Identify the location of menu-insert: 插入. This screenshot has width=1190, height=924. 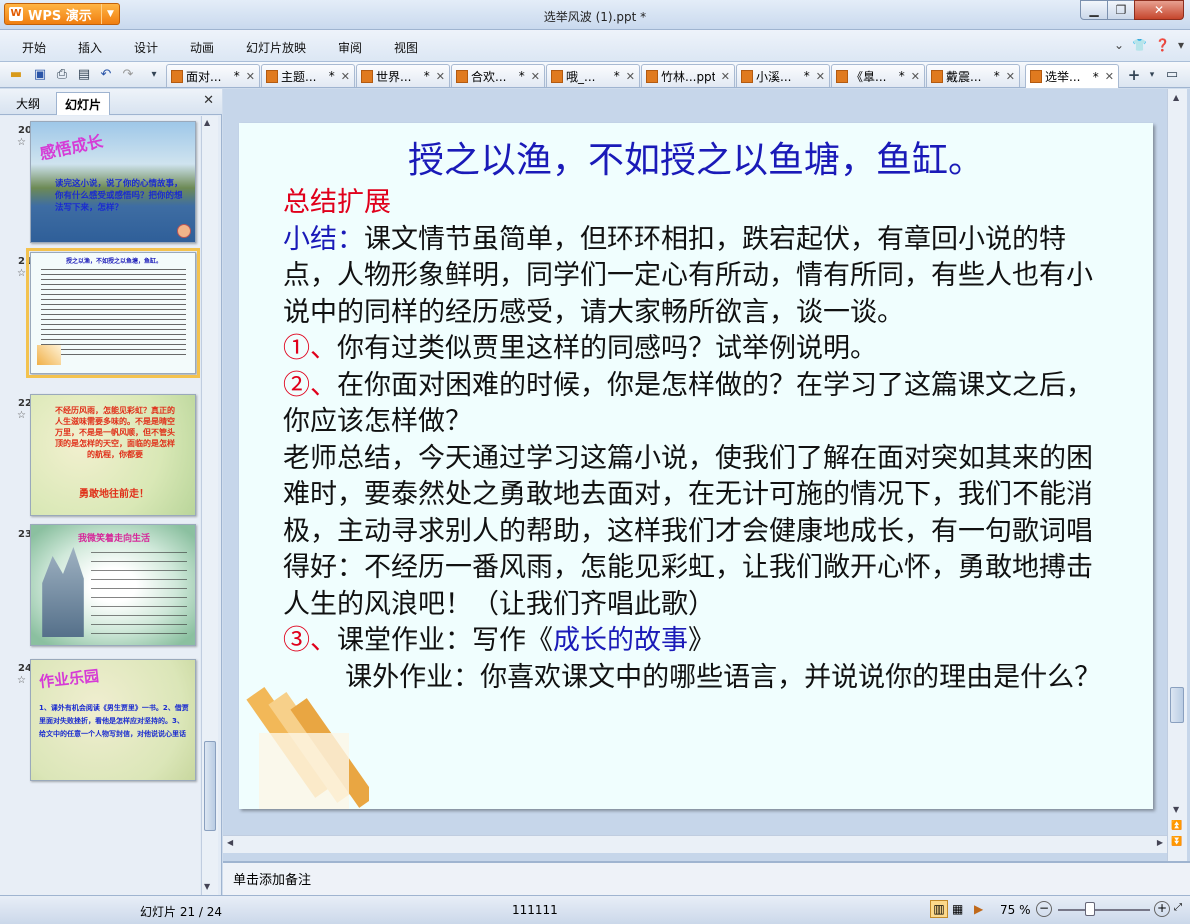
(90, 47).